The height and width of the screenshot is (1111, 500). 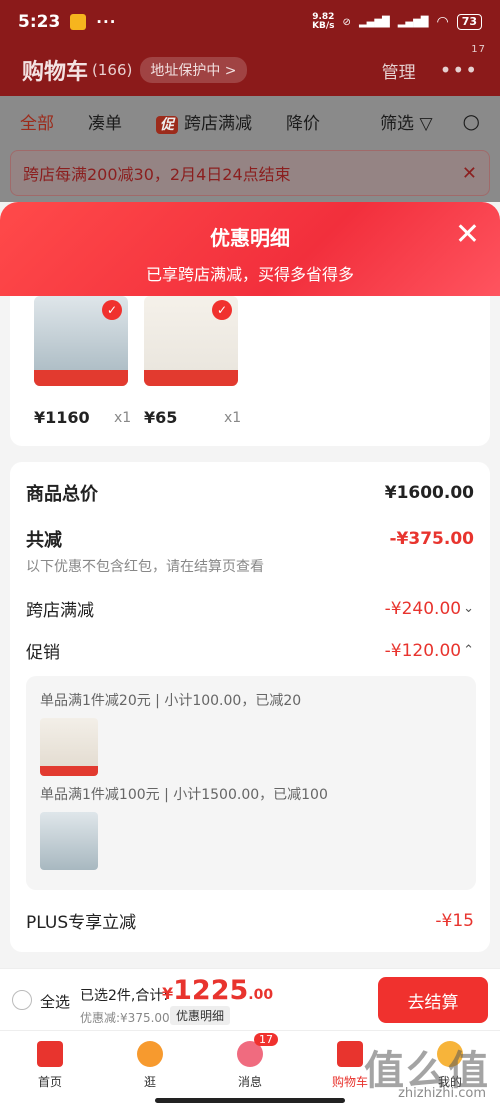 I want to click on discount-detail-button: 优惠明细, so click(x=200, y=1015).